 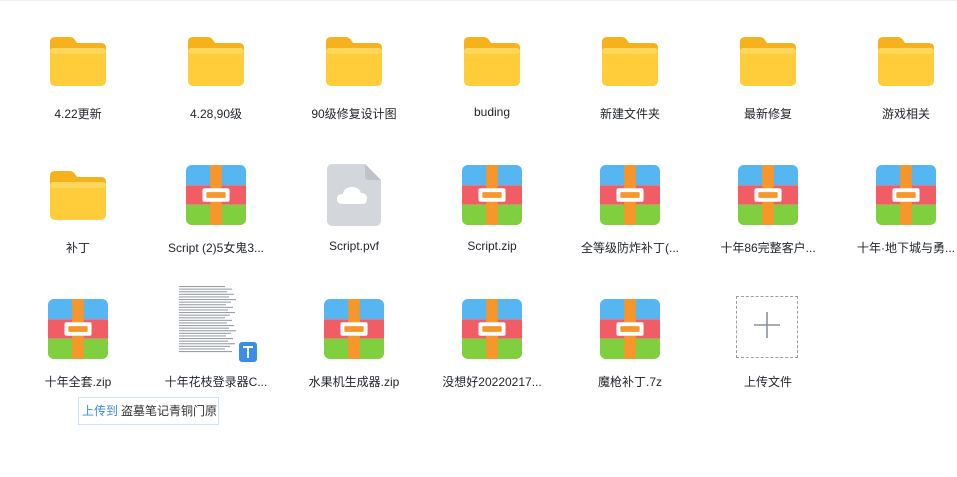 I want to click on file-name-label: 最新修复, so click(x=767, y=114).